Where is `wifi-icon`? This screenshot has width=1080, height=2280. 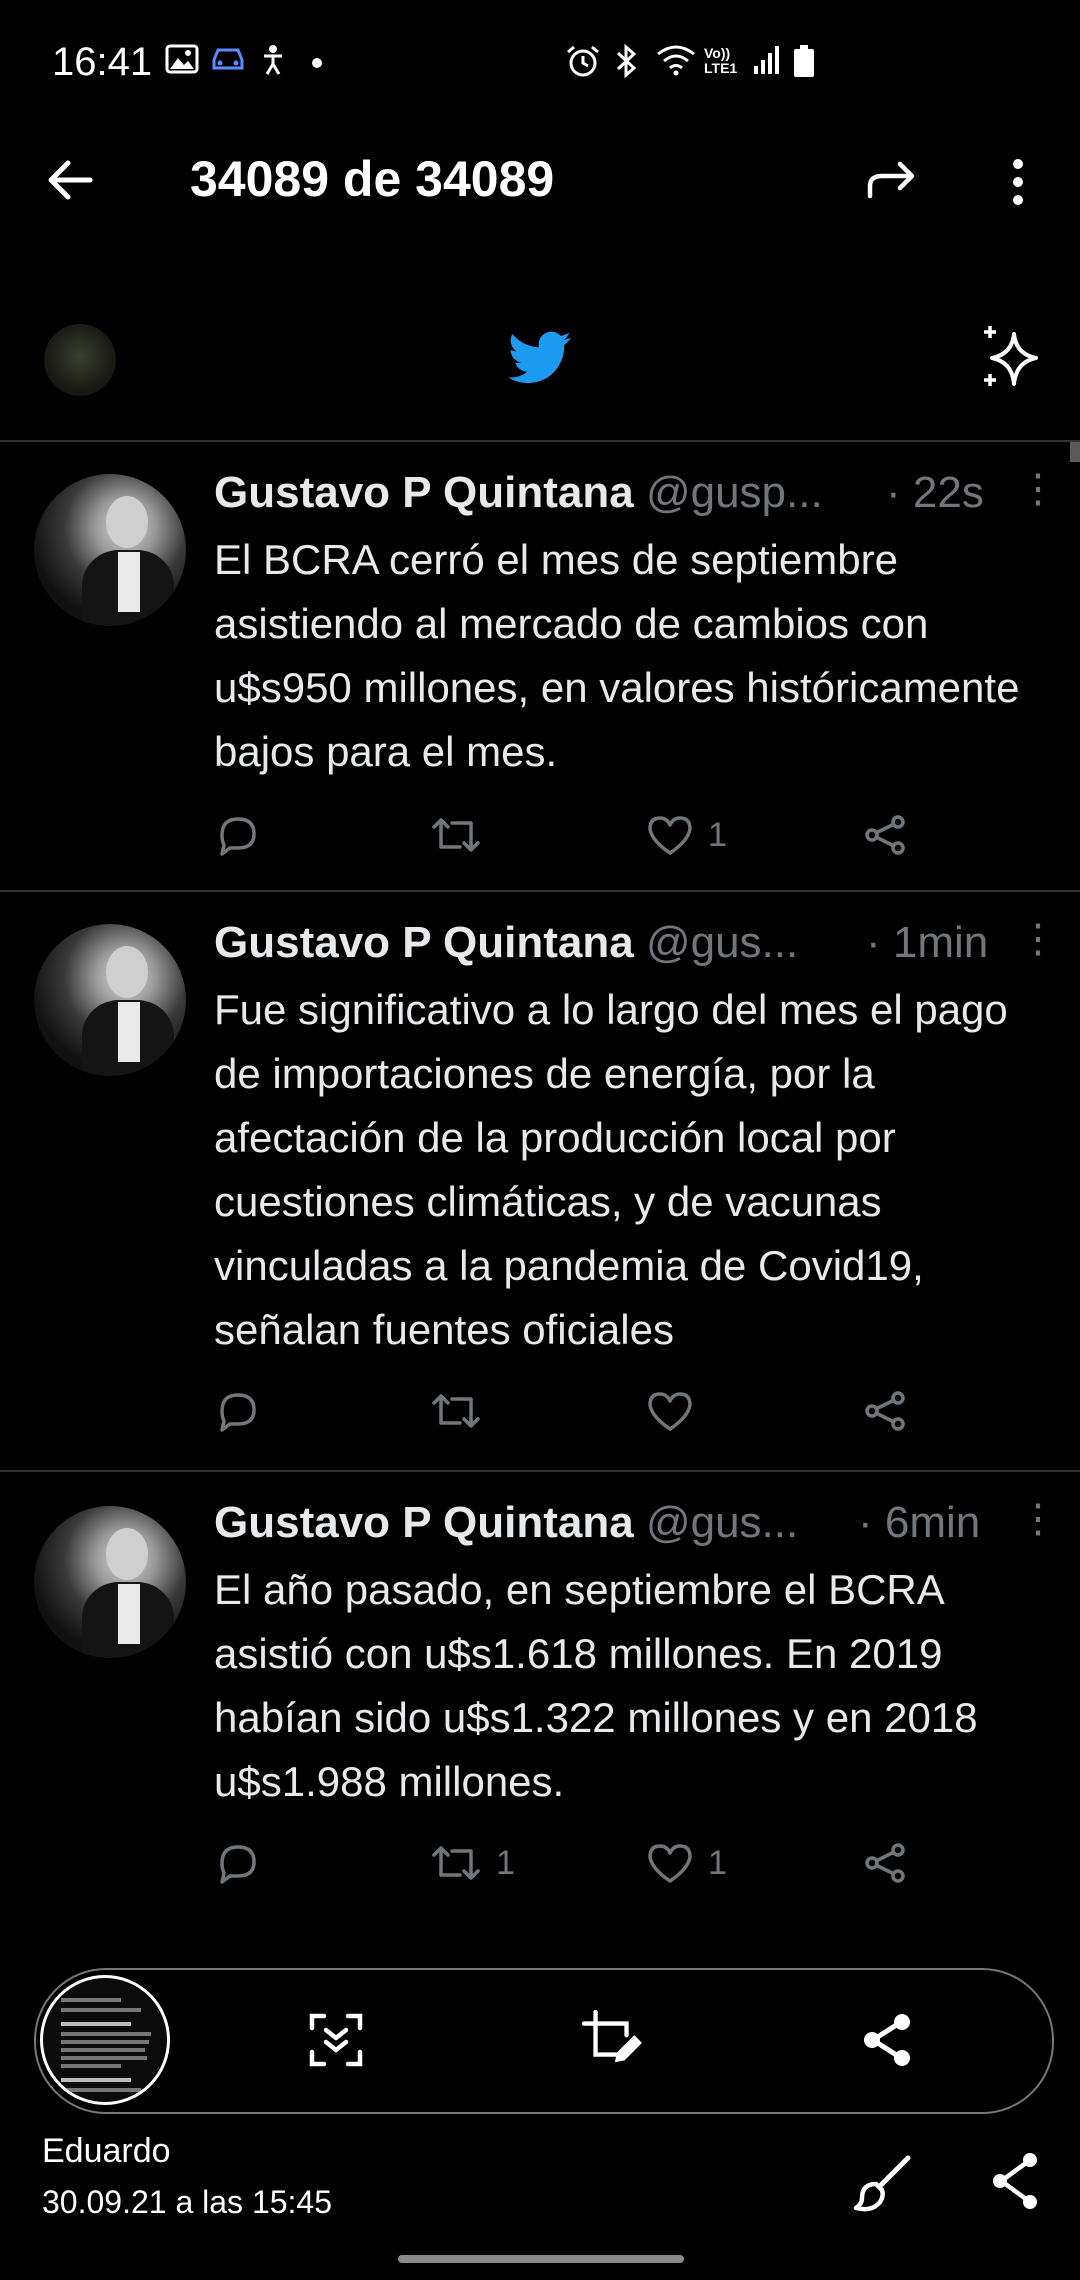
wifi-icon is located at coordinates (676, 60).